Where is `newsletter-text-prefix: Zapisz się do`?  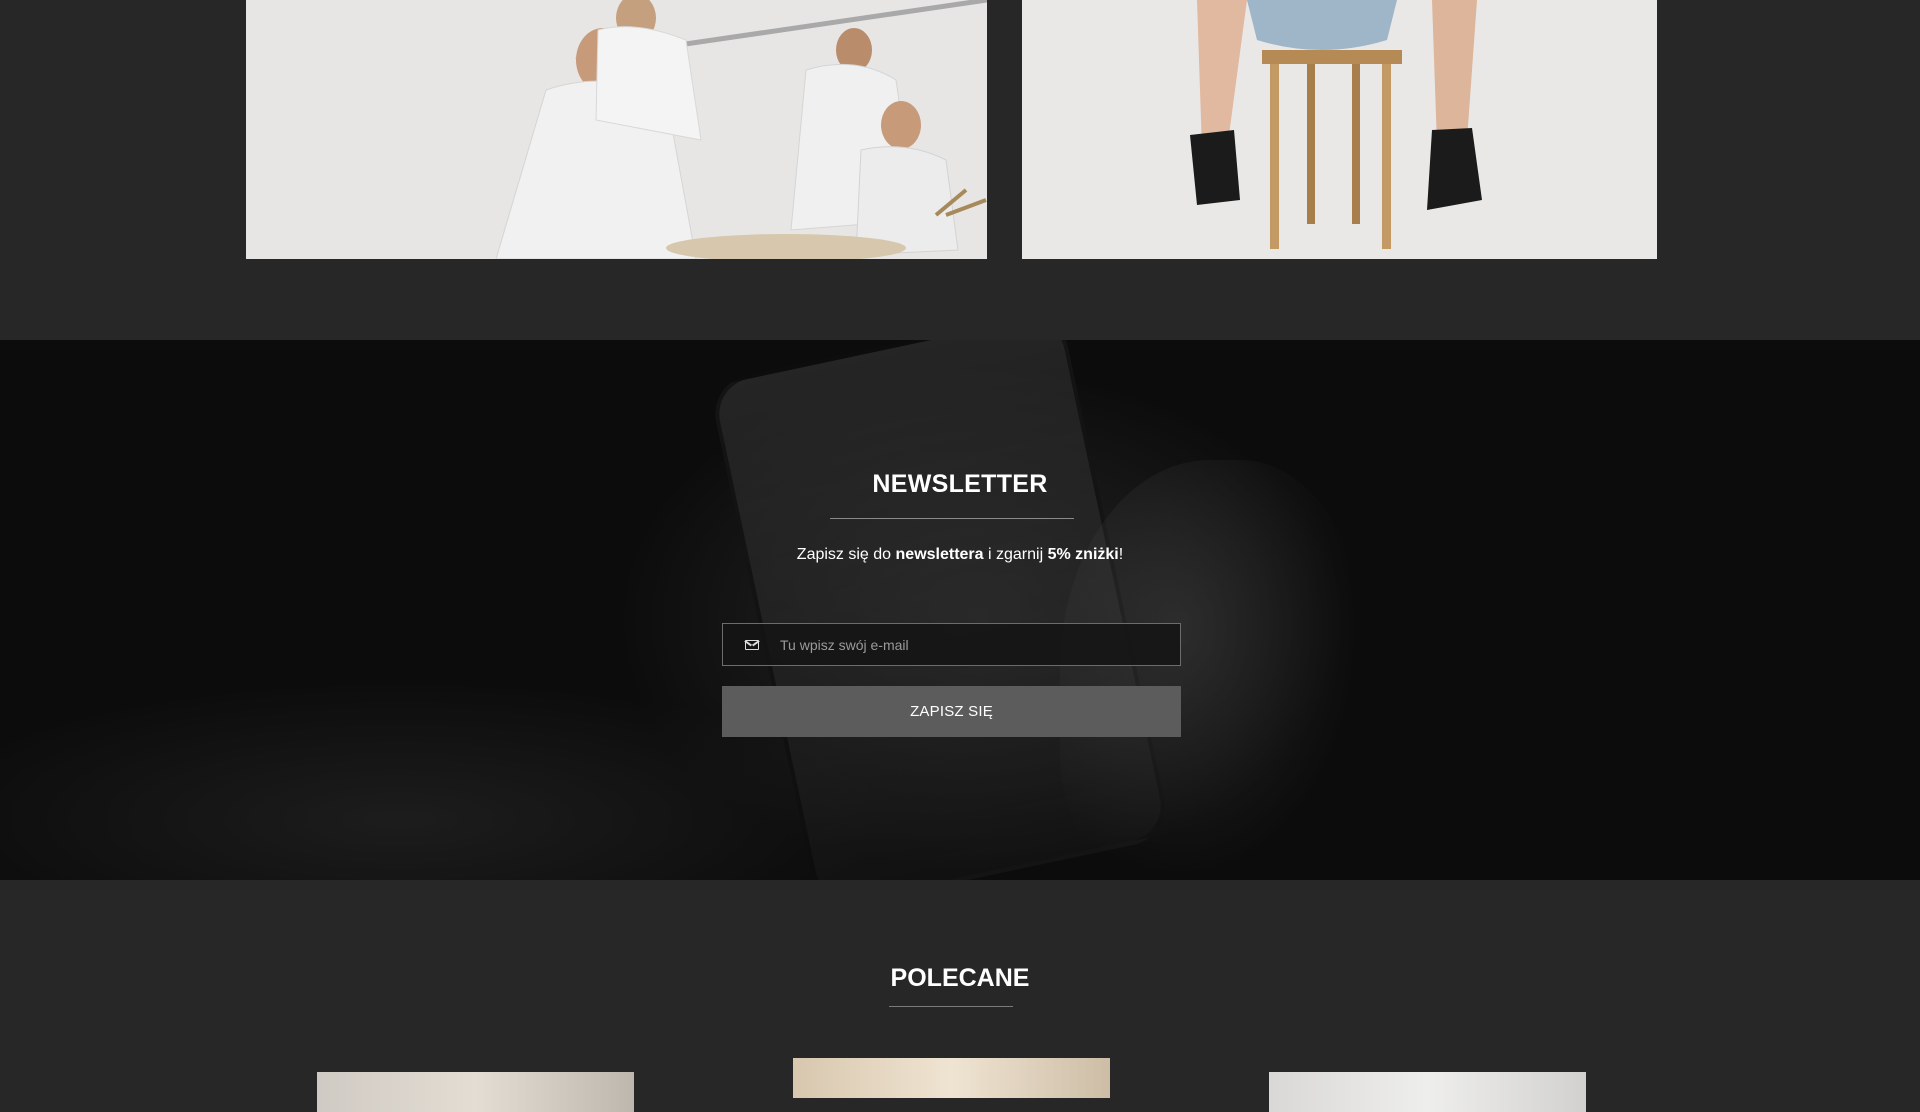
newsletter-text-prefix: Zapisz się do is located at coordinates (846, 554).